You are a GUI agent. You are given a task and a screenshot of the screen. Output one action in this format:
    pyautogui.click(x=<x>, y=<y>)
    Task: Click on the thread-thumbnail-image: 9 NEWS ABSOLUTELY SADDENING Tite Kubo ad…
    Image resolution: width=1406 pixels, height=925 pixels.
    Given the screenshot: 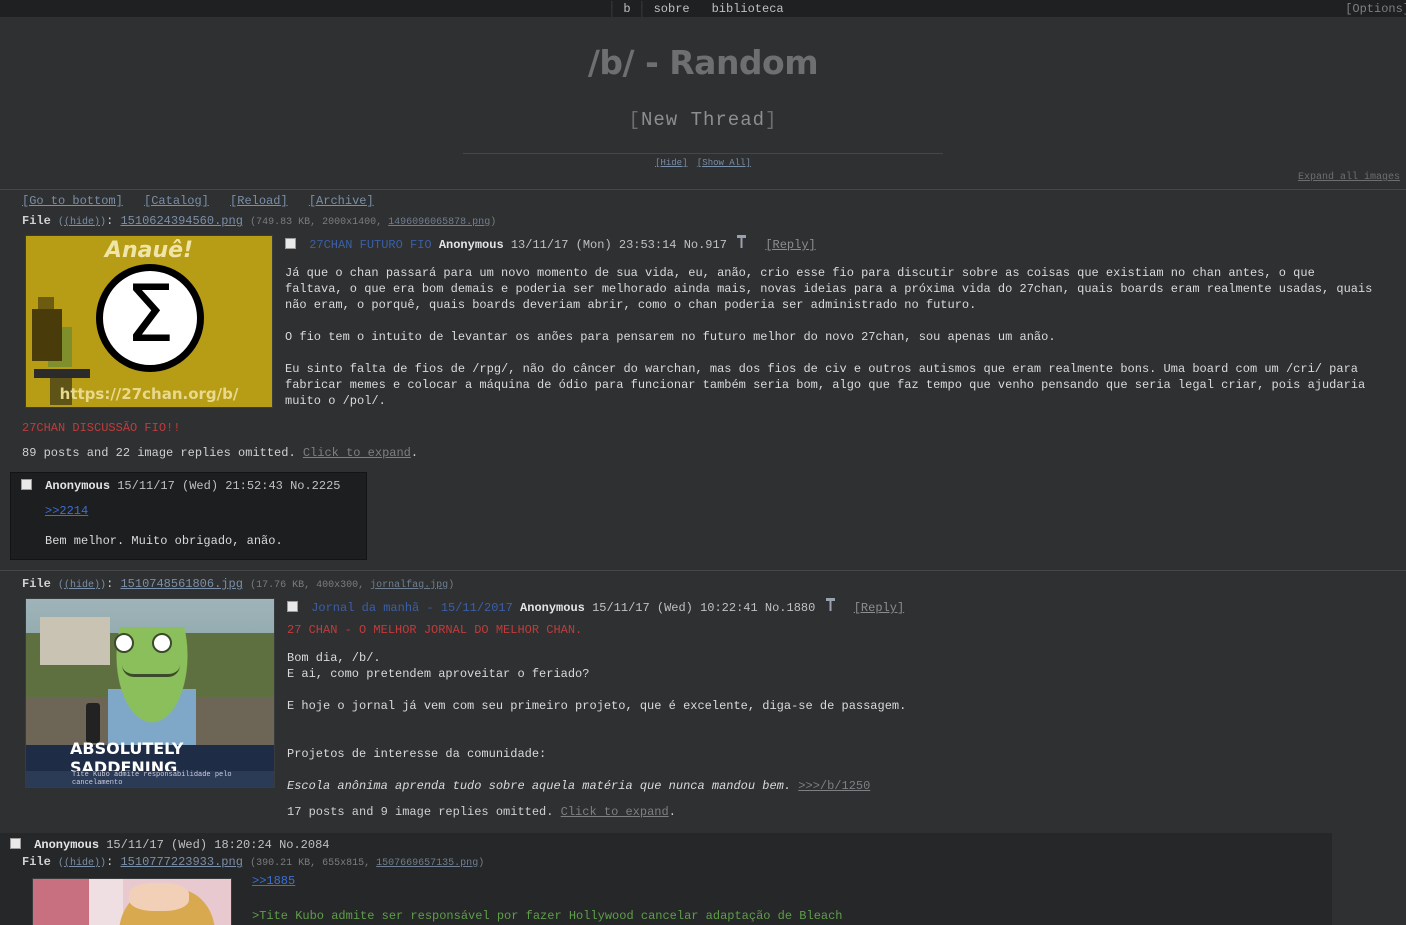 What is the action you would take?
    pyautogui.click(x=150, y=693)
    